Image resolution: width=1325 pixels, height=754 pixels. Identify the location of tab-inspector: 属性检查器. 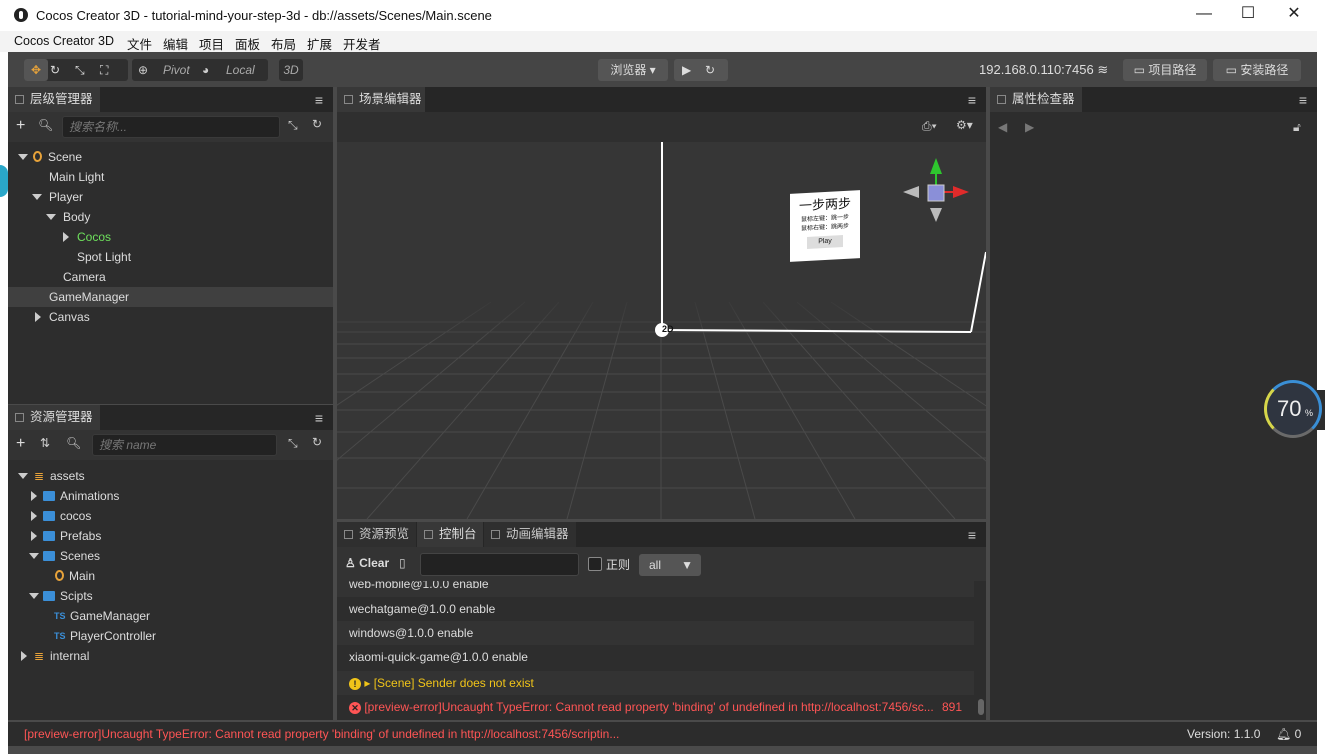
(1036, 99).